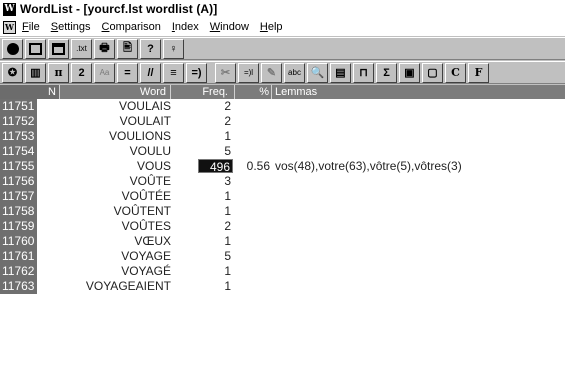 The width and height of the screenshot is (565, 376). I want to click on cut-icon: ✂, so click(225, 72).